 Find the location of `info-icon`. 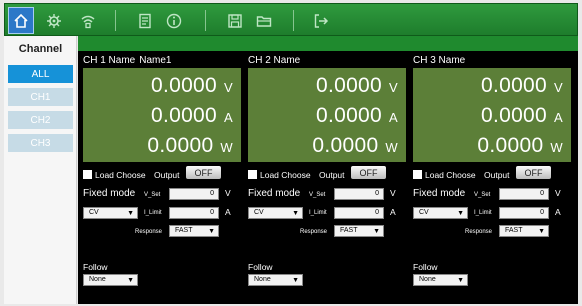

info-icon is located at coordinates (174, 20).